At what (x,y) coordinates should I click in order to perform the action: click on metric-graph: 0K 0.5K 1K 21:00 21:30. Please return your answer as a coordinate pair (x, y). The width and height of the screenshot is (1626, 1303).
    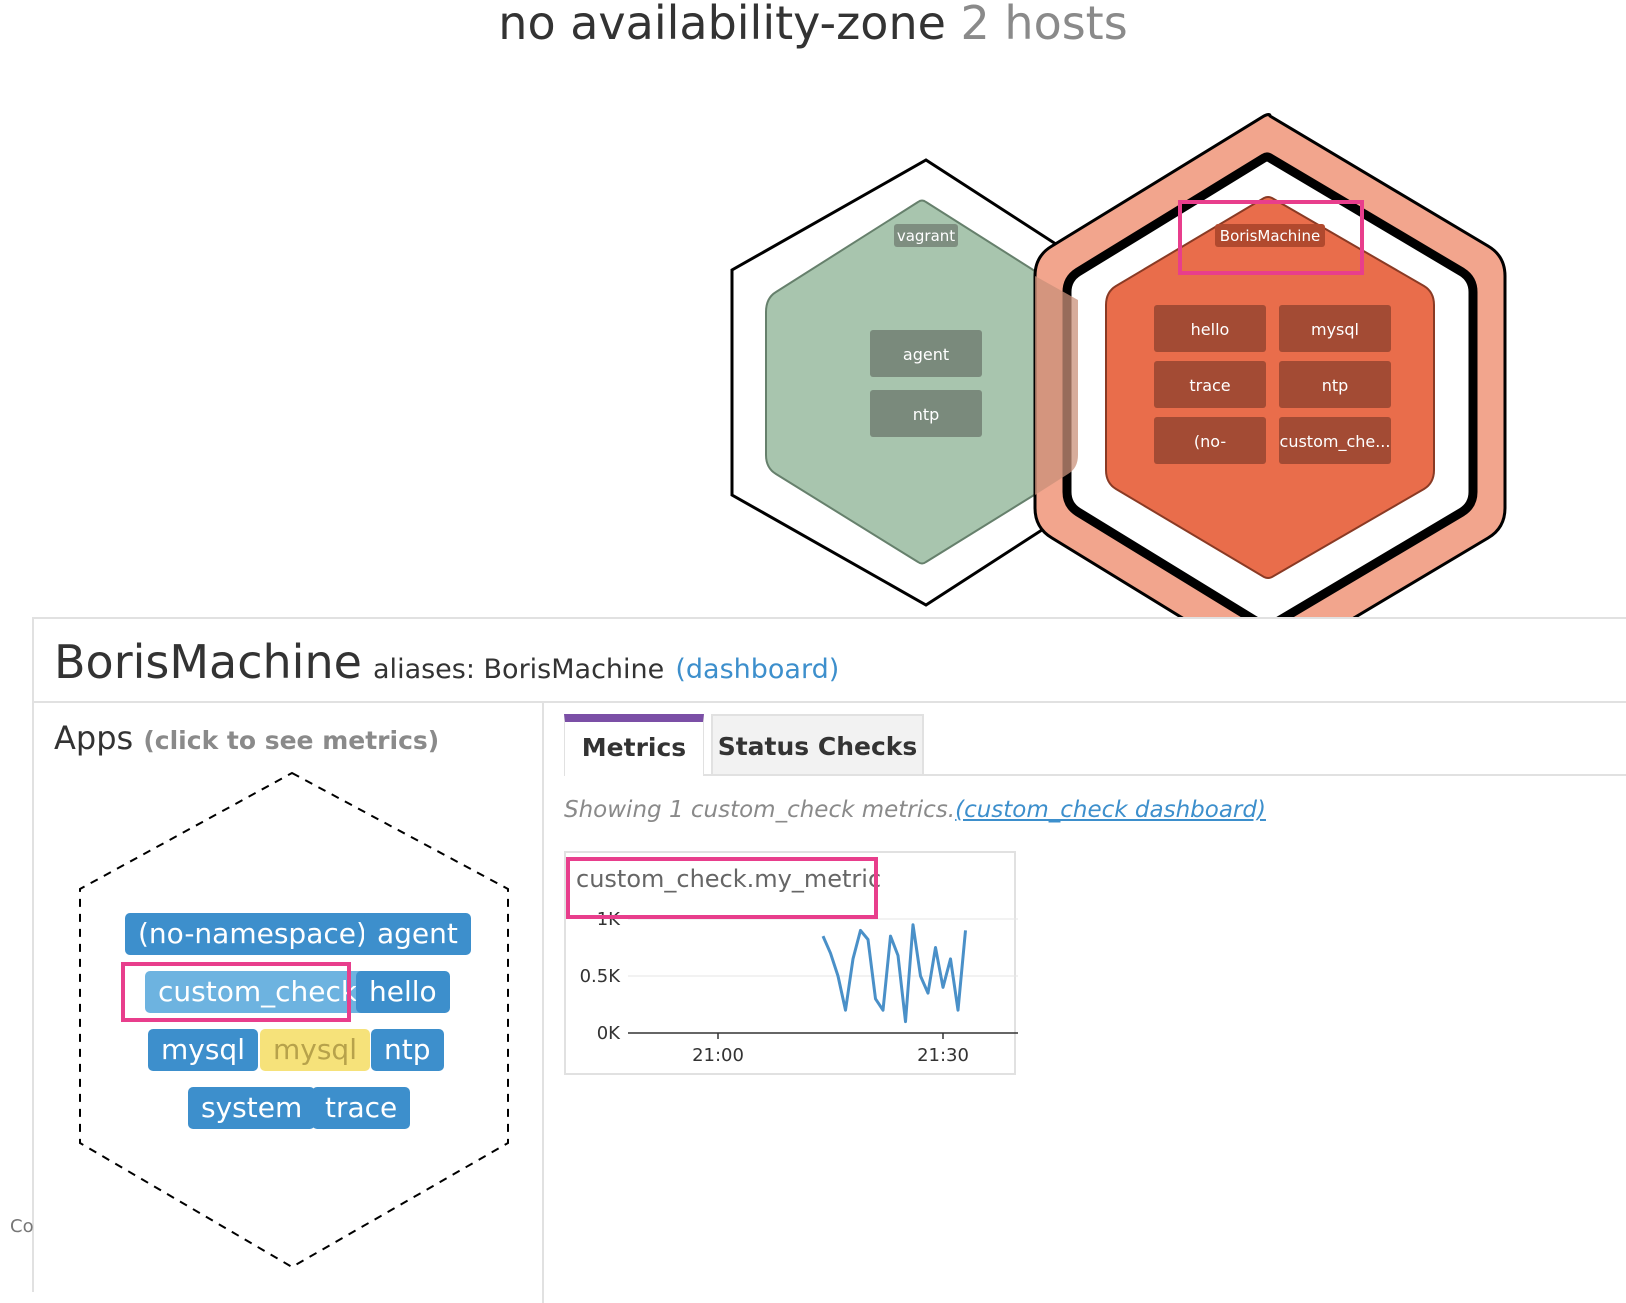
    Looking at the image, I should click on (799, 987).